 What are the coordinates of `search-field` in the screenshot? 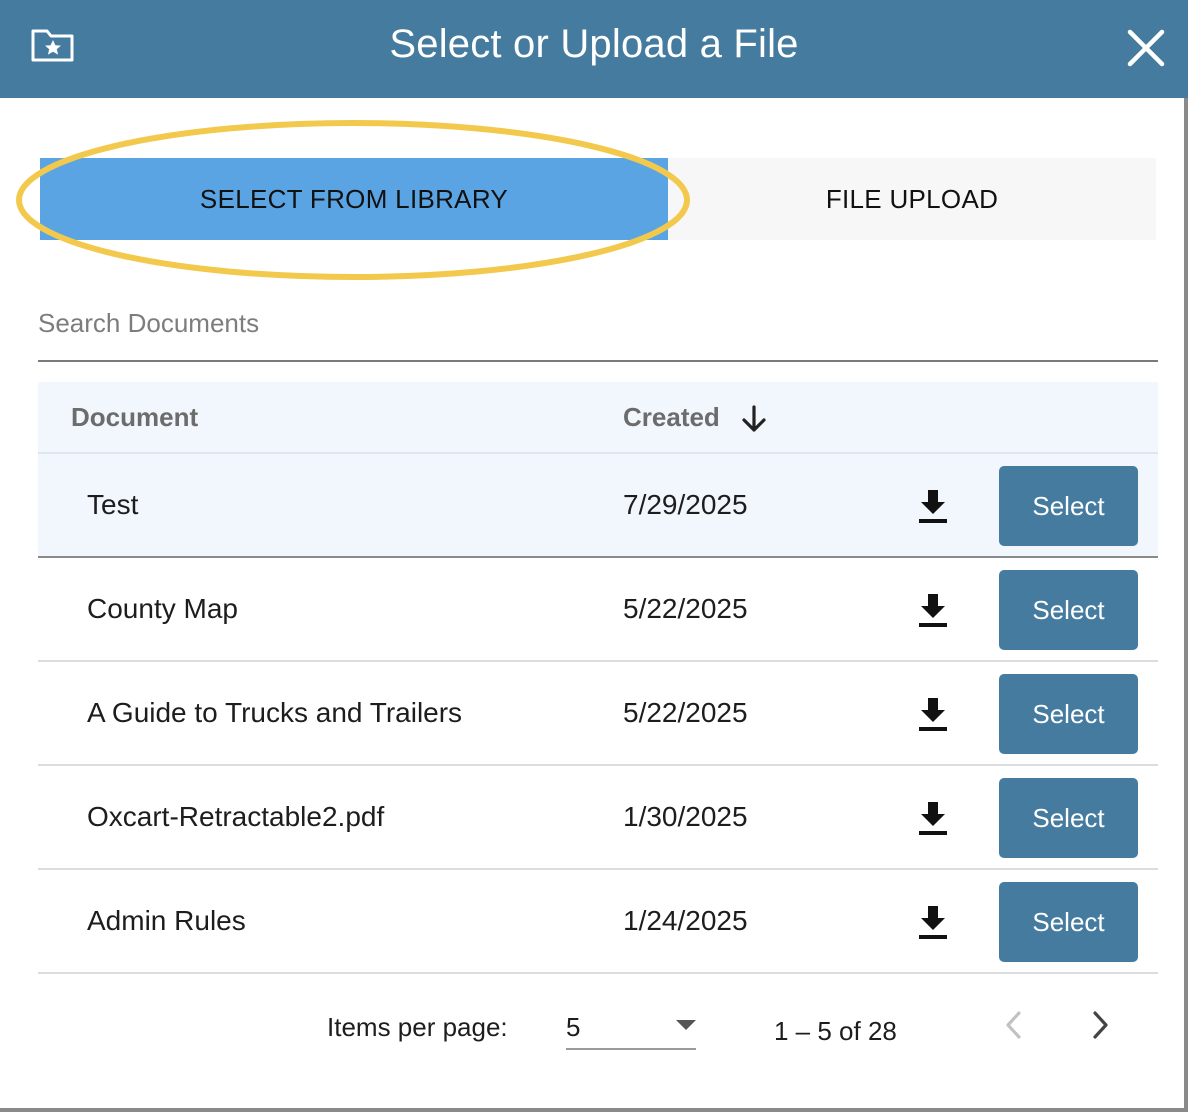 It's located at (598, 329).